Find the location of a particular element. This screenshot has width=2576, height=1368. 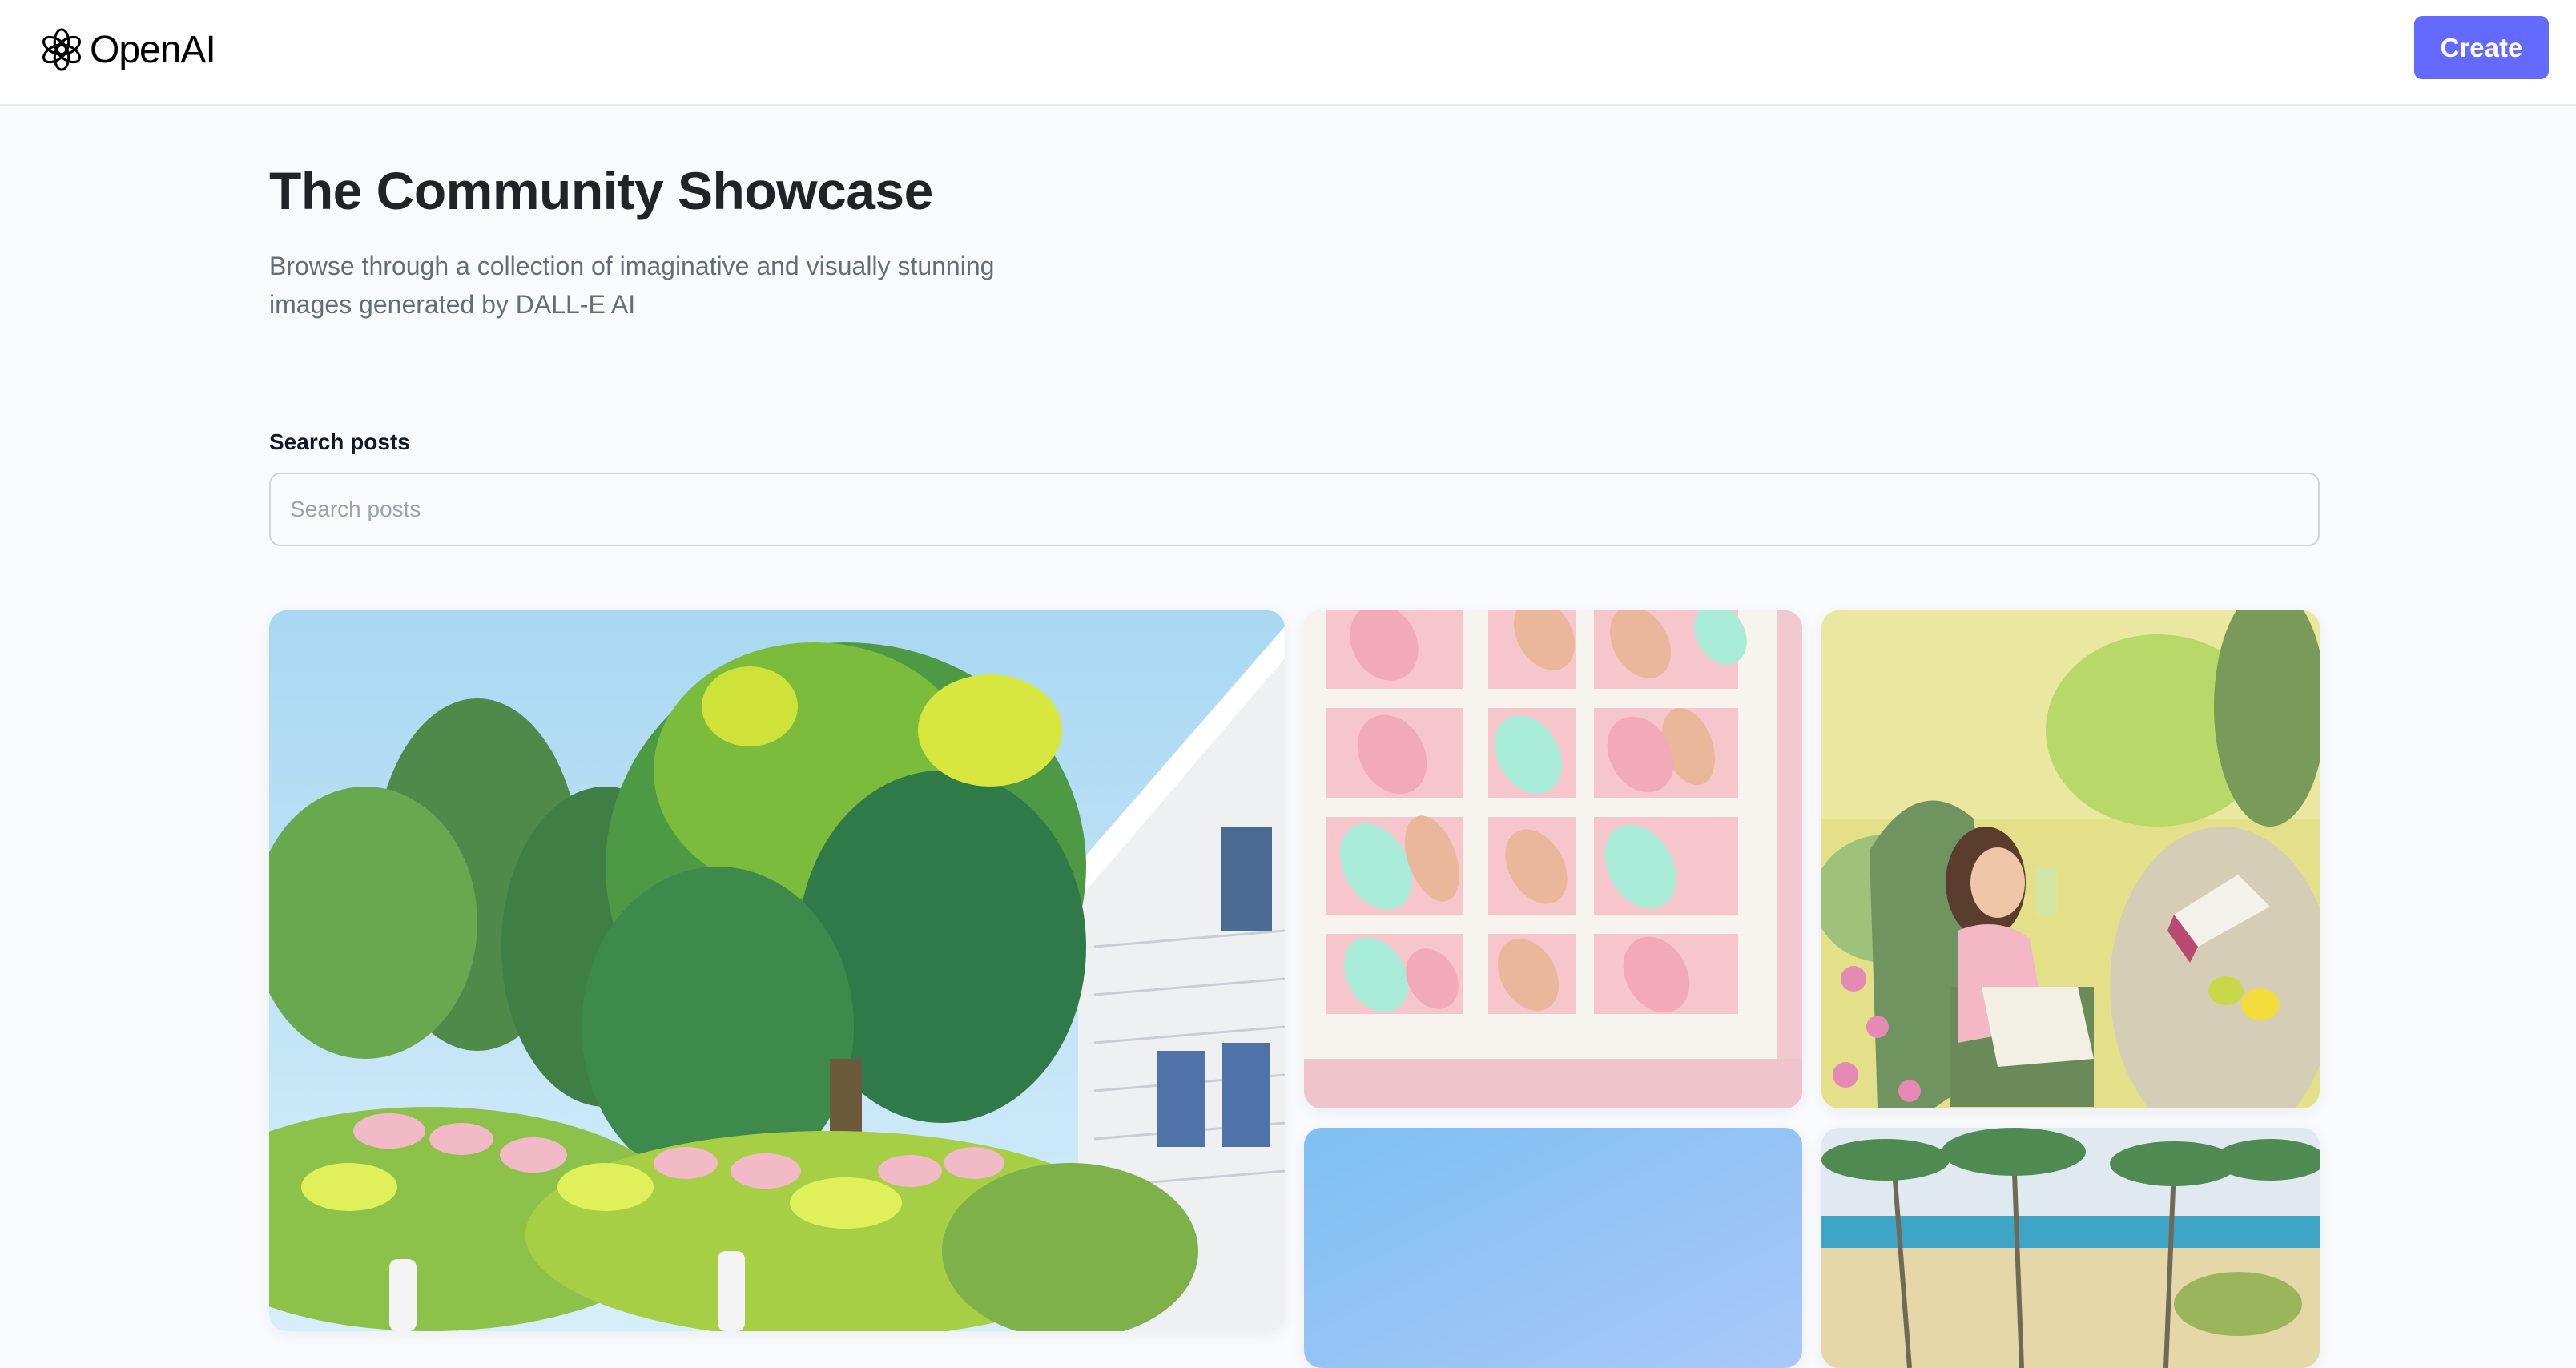

gallery-card-tropical-beach is located at coordinates (2070, 1248).